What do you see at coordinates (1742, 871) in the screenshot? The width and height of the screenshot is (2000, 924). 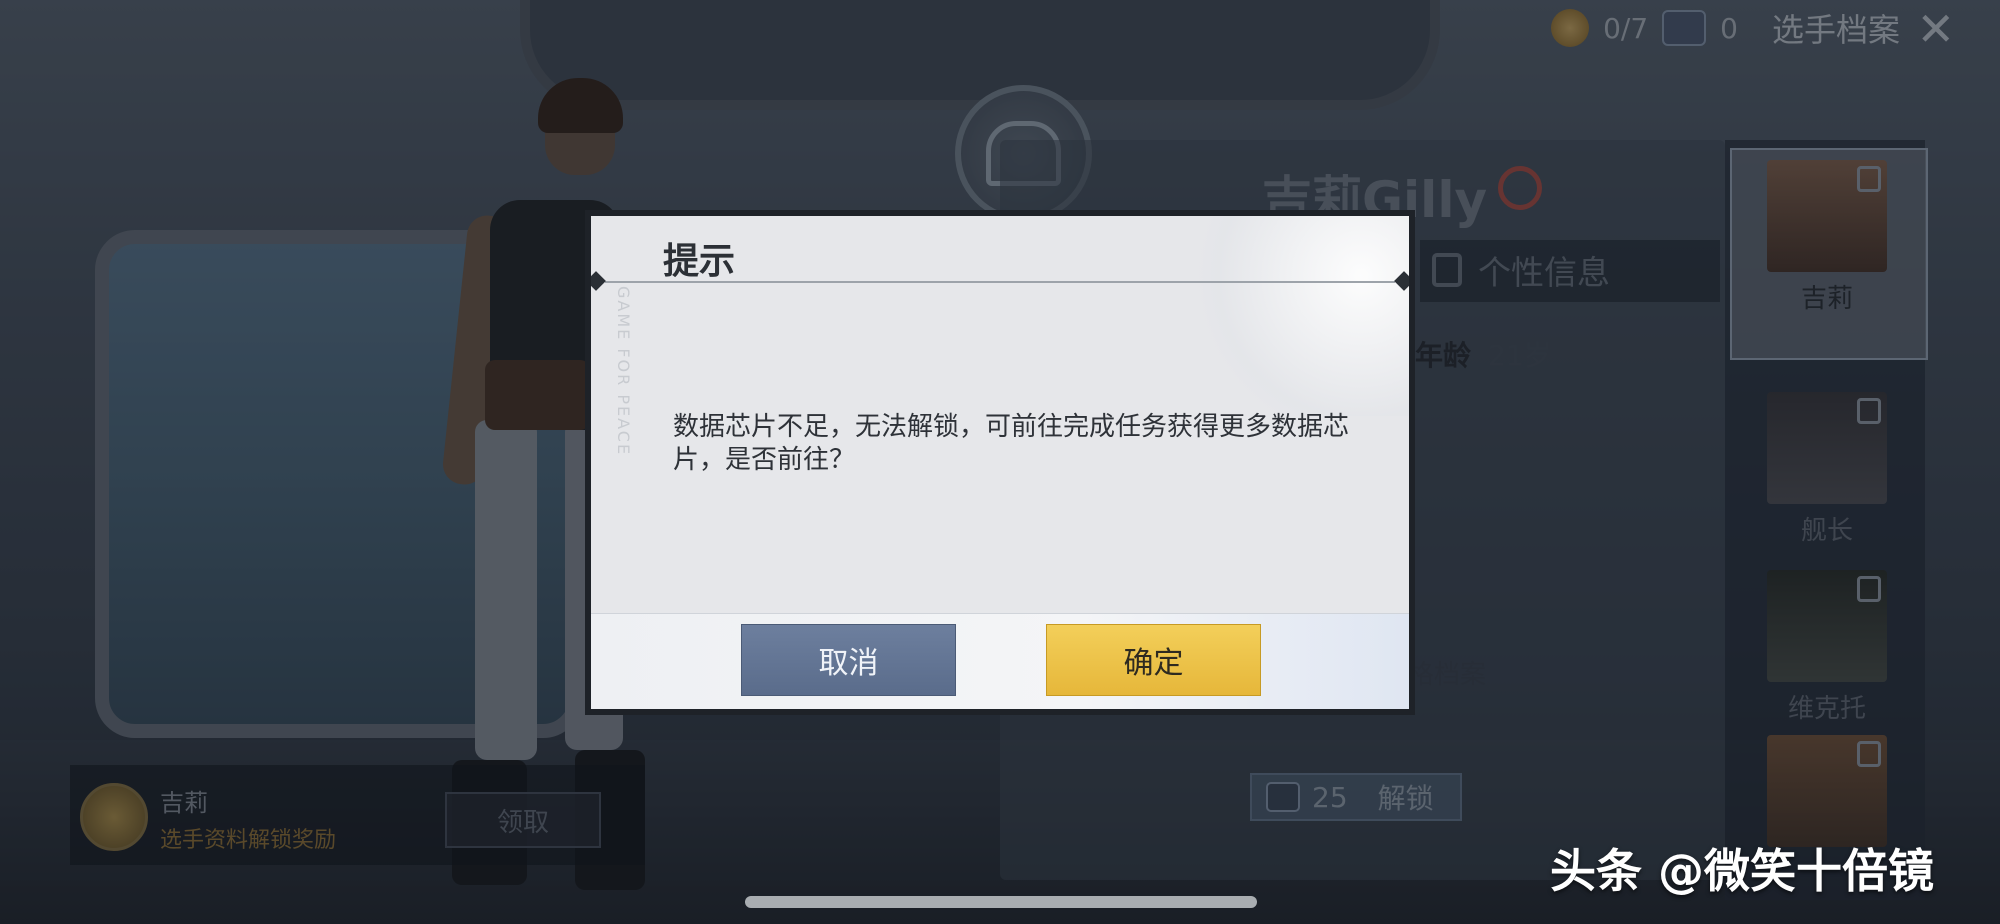 I see `watermark: 头条 @微笑十倍镜` at bounding box center [1742, 871].